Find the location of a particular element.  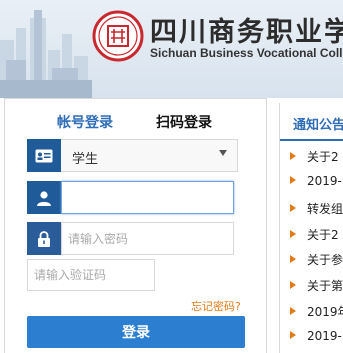

password-row is located at coordinates (130, 238).